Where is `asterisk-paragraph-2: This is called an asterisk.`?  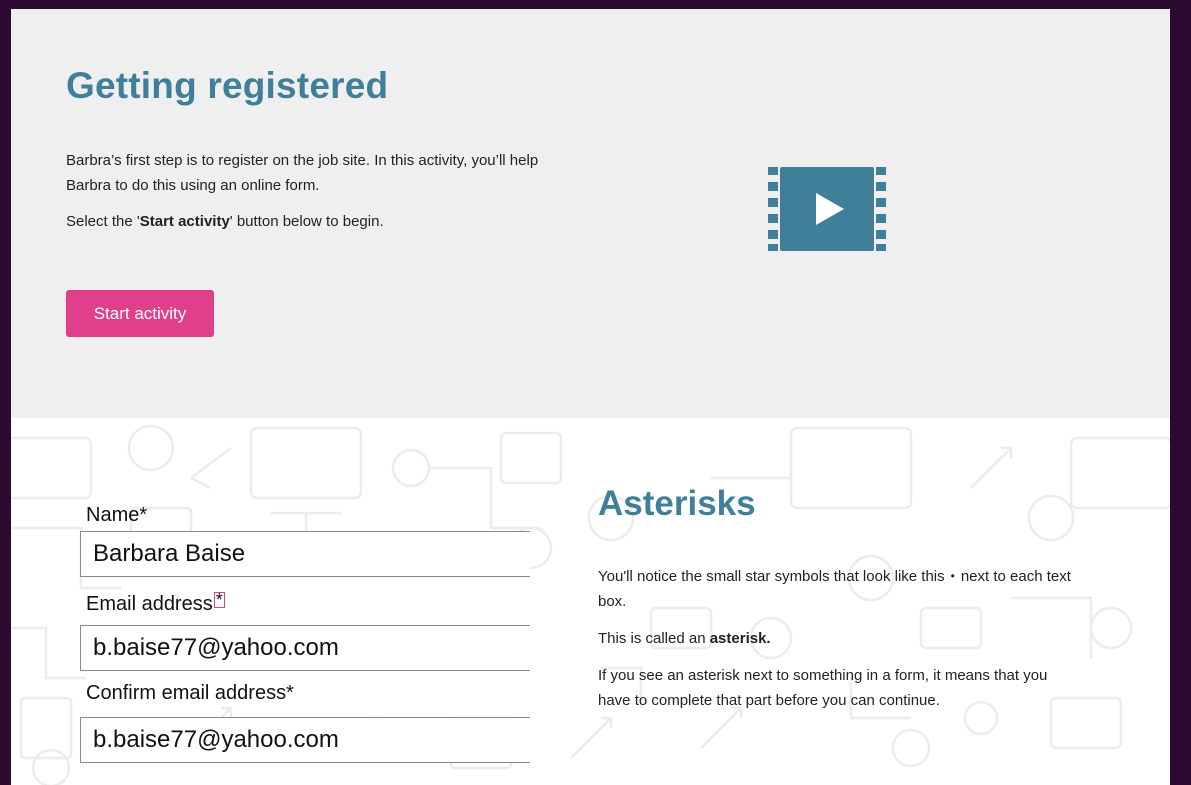 asterisk-paragraph-2: This is called an asterisk. is located at coordinates (838, 638).